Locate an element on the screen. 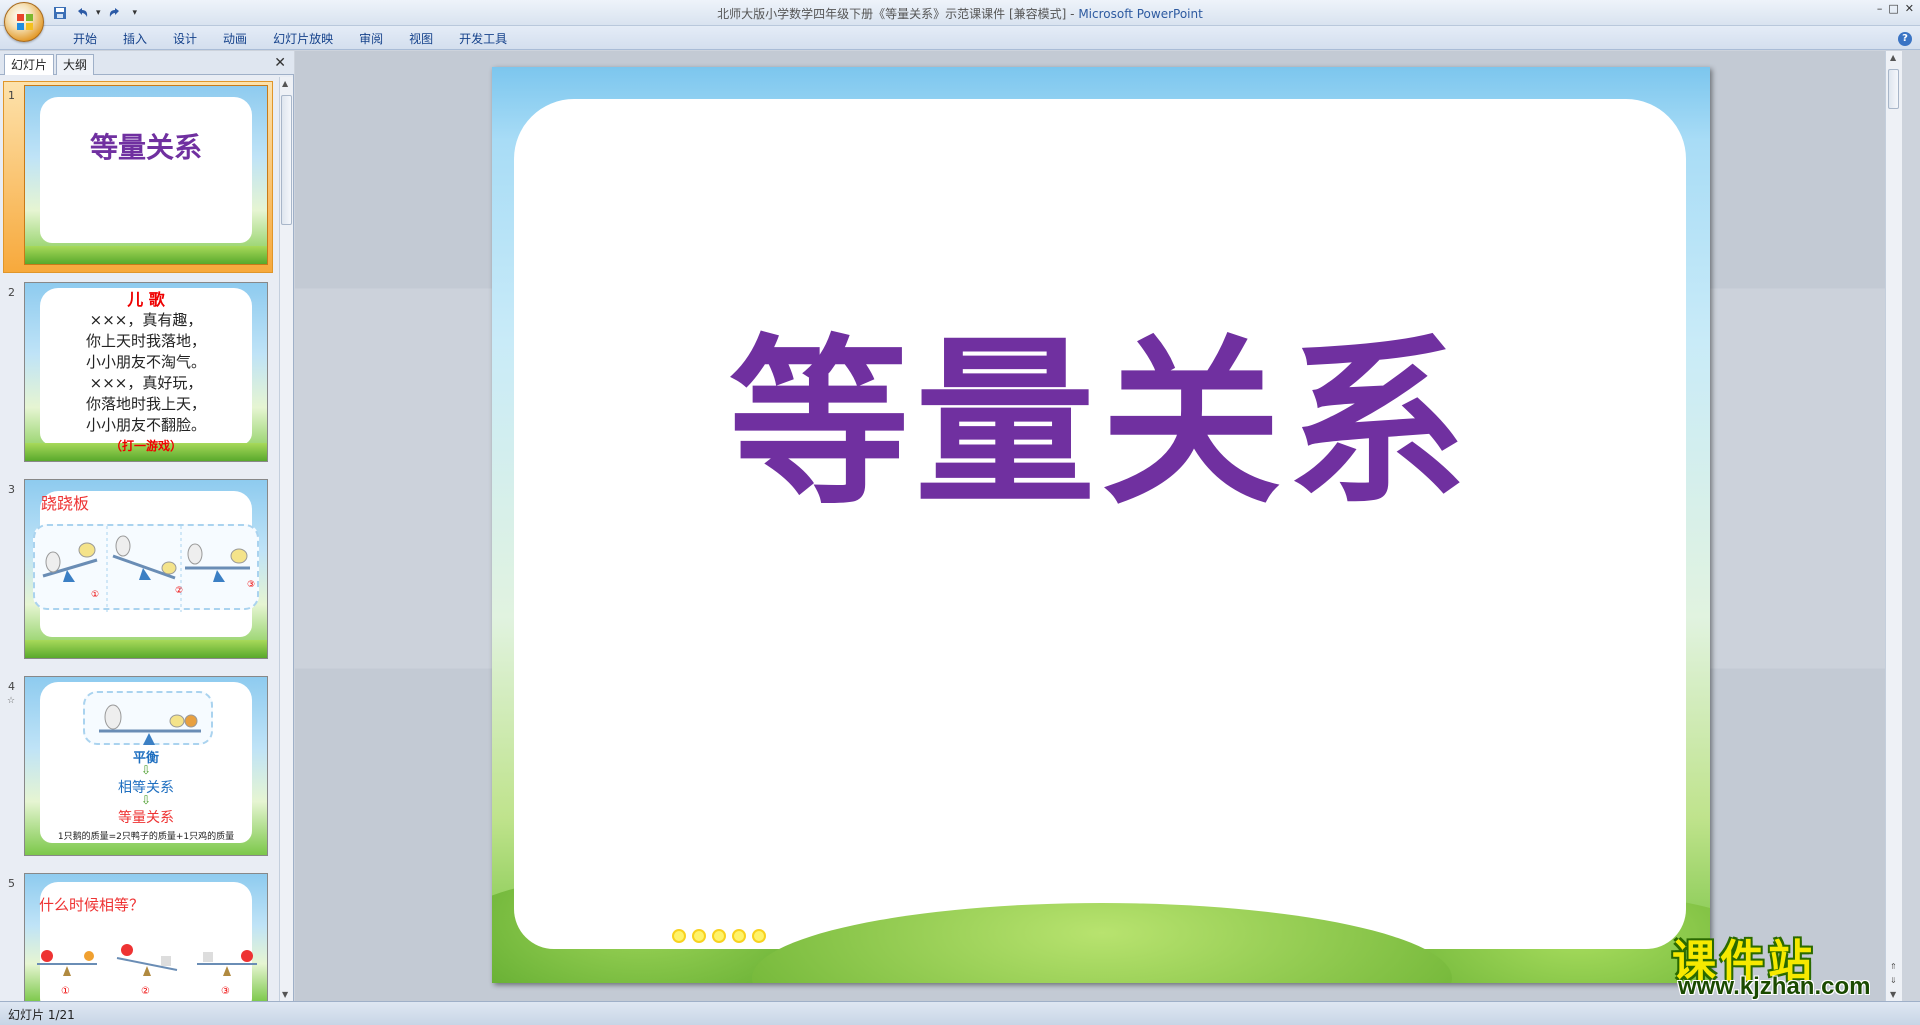 The height and width of the screenshot is (1025, 1920). thumb-title: 什么时候相等？ is located at coordinates (92, 905).